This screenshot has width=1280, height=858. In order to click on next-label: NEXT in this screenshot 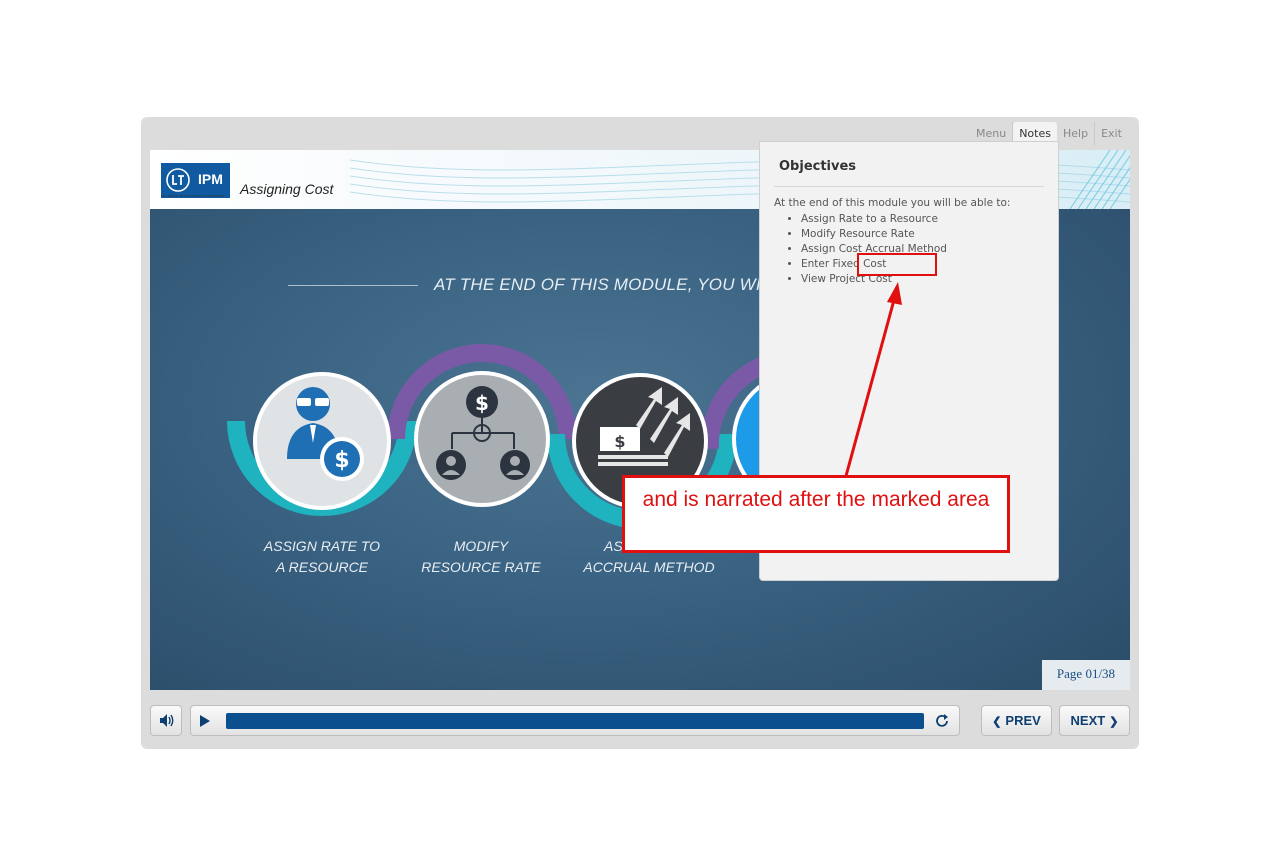, I will do `click(1088, 720)`.